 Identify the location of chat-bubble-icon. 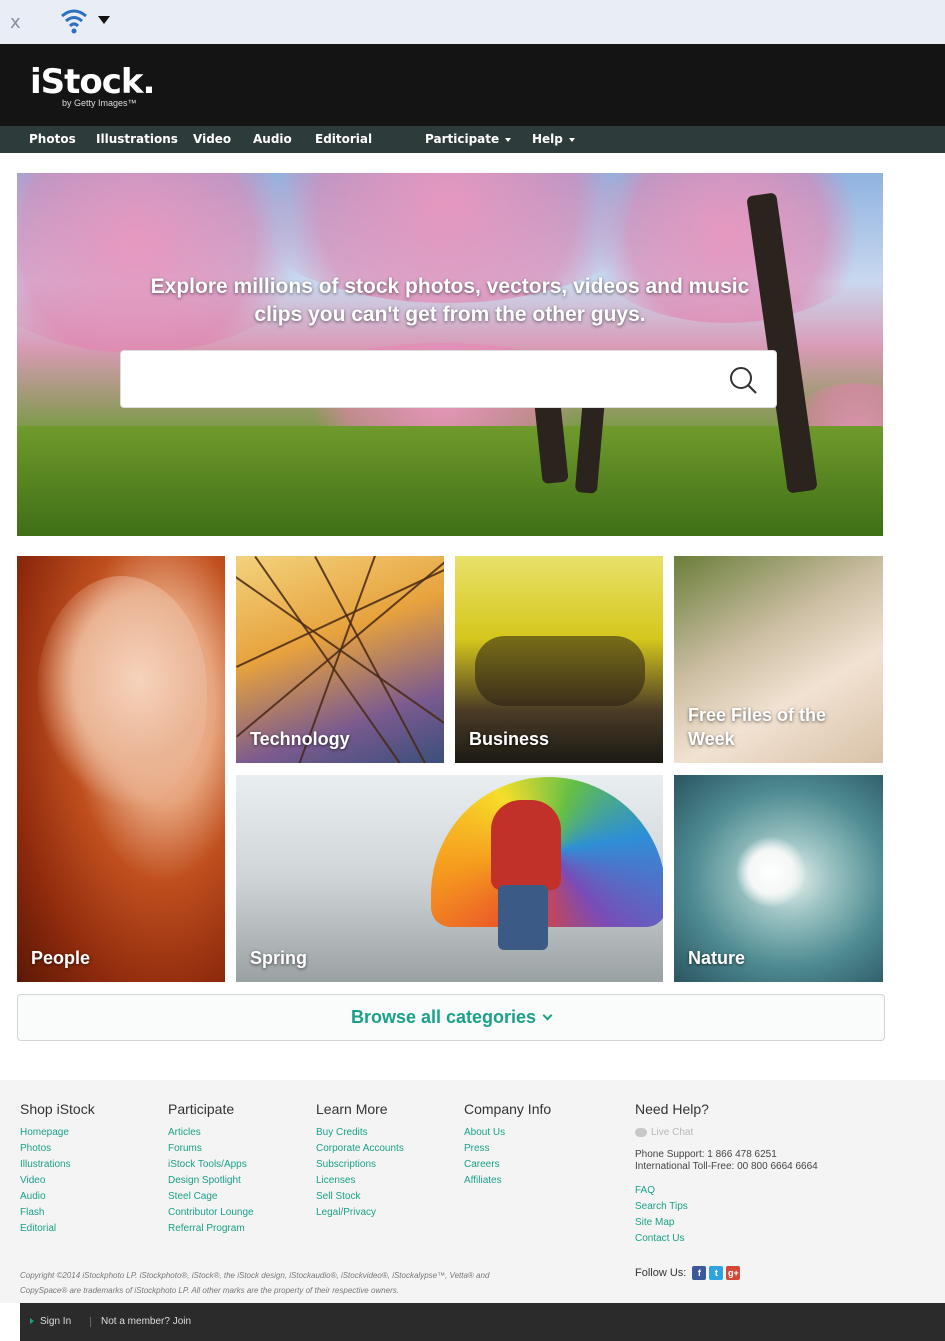
(641, 1132).